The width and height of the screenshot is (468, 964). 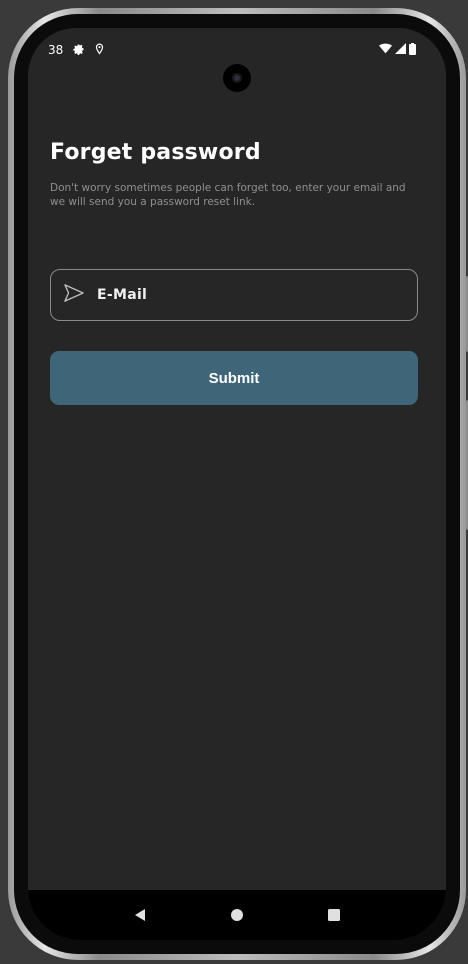 What do you see at coordinates (79, 50) in the screenshot?
I see `settings-icon` at bounding box center [79, 50].